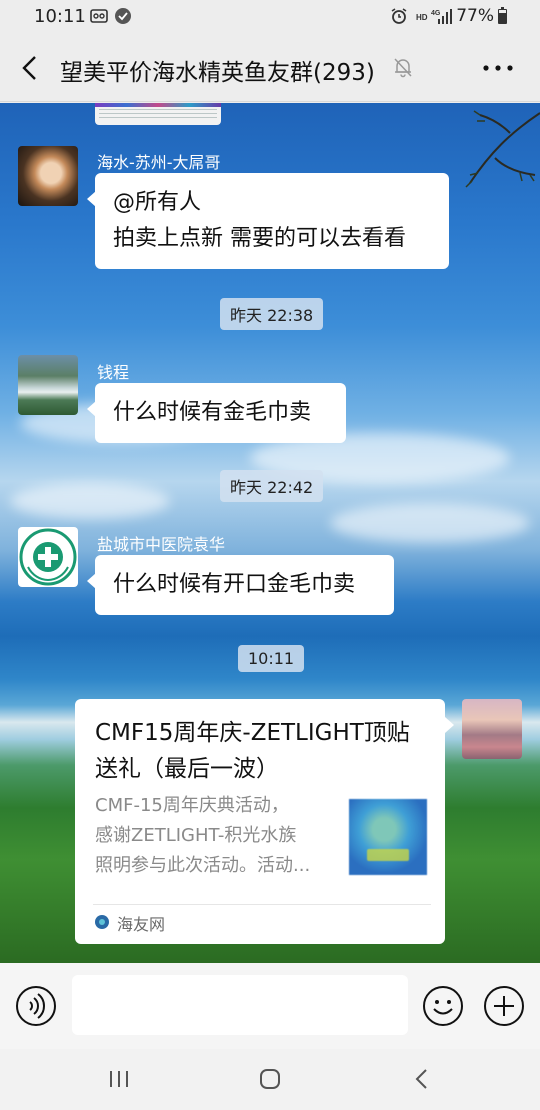 The image size is (540, 1110). I want to click on svg-text: 4G, so click(436, 13).